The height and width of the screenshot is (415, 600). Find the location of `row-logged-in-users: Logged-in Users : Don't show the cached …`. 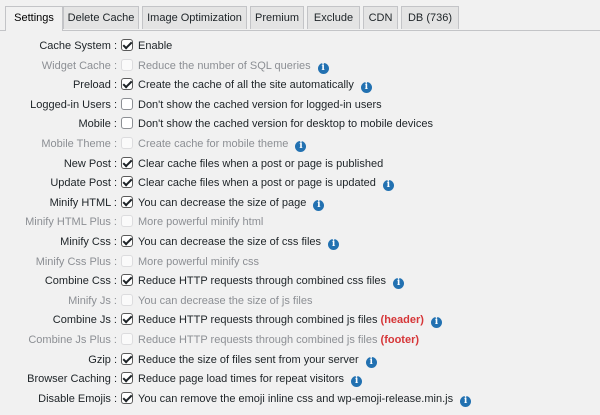

row-logged-in-users: Logged-in Users : Don't show the cached … is located at coordinates (300, 105).